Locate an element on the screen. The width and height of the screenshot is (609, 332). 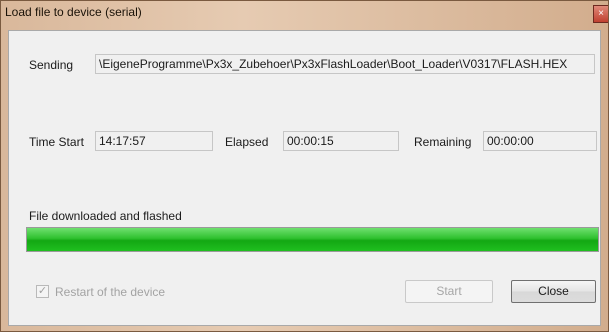
elapsed-field: 00:00:15 is located at coordinates (341, 141).